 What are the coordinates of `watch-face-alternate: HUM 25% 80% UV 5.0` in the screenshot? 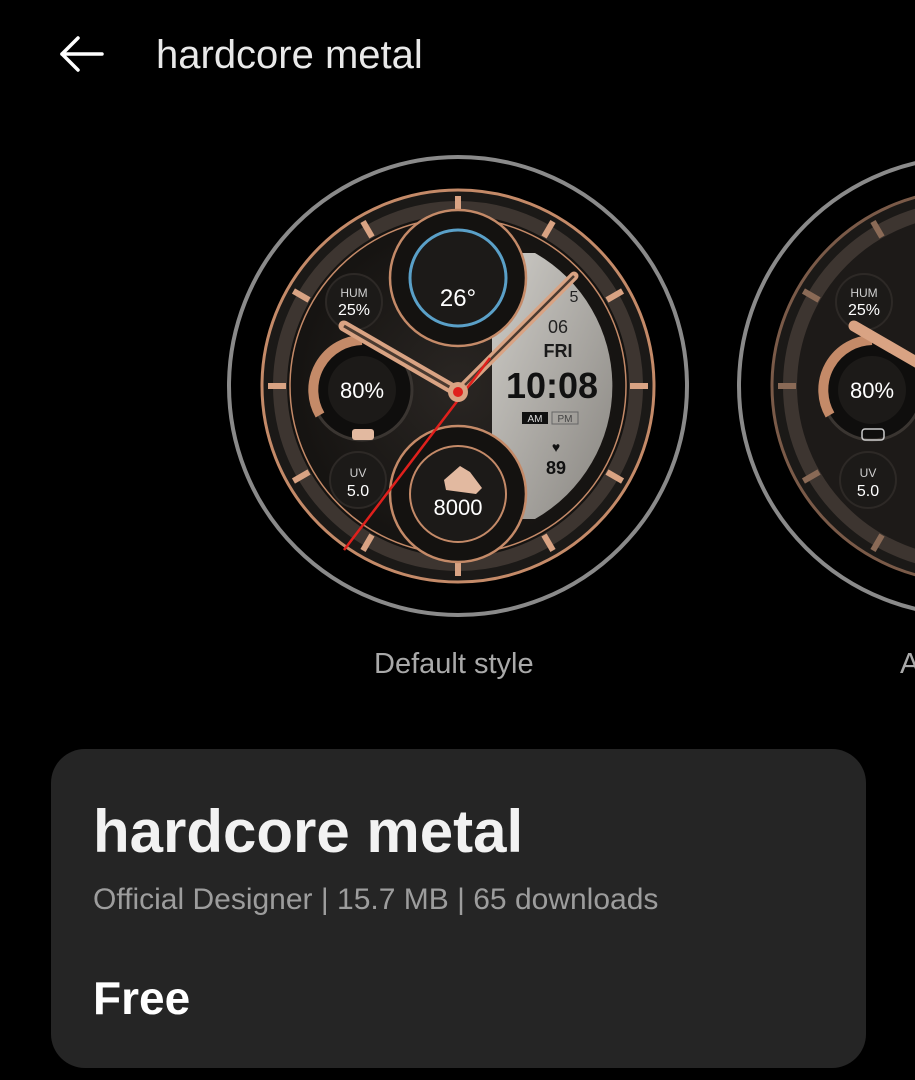 It's located at (823, 386).